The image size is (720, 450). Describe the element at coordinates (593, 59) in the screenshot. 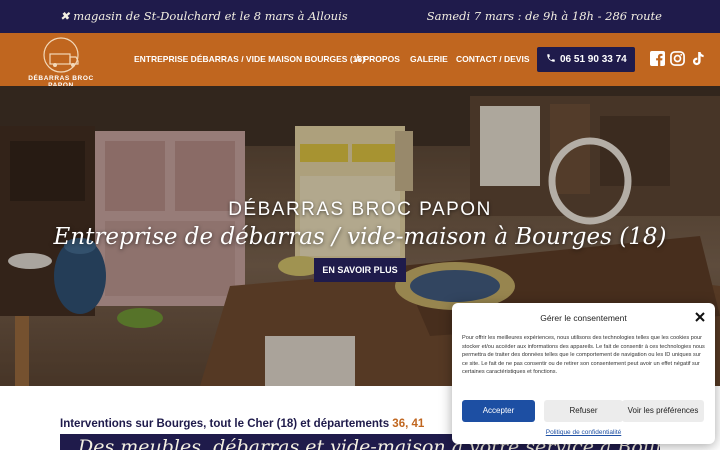

I see `phone-number: 06 51 90 33 74` at that location.